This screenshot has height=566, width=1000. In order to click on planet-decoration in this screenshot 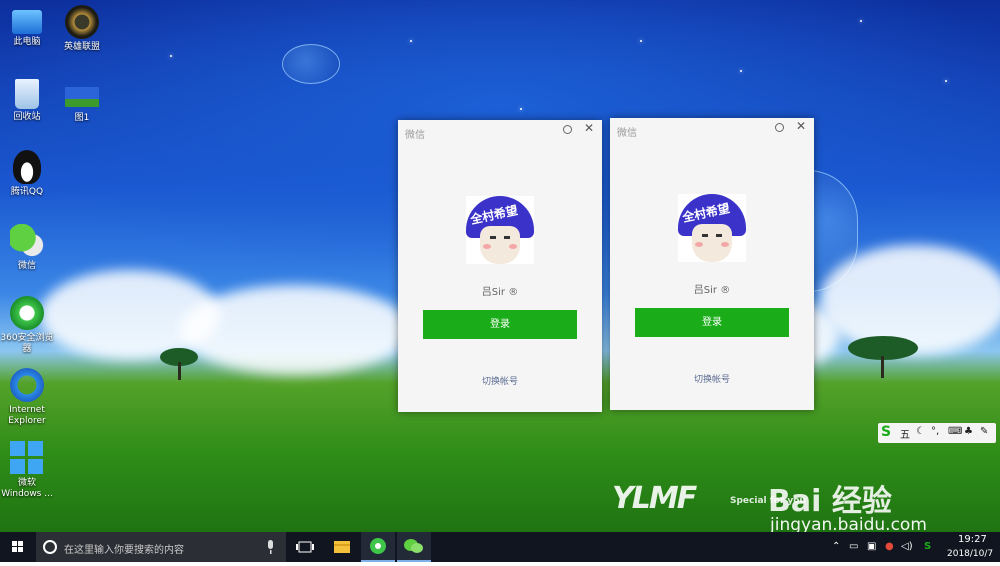, I will do `click(311, 64)`.